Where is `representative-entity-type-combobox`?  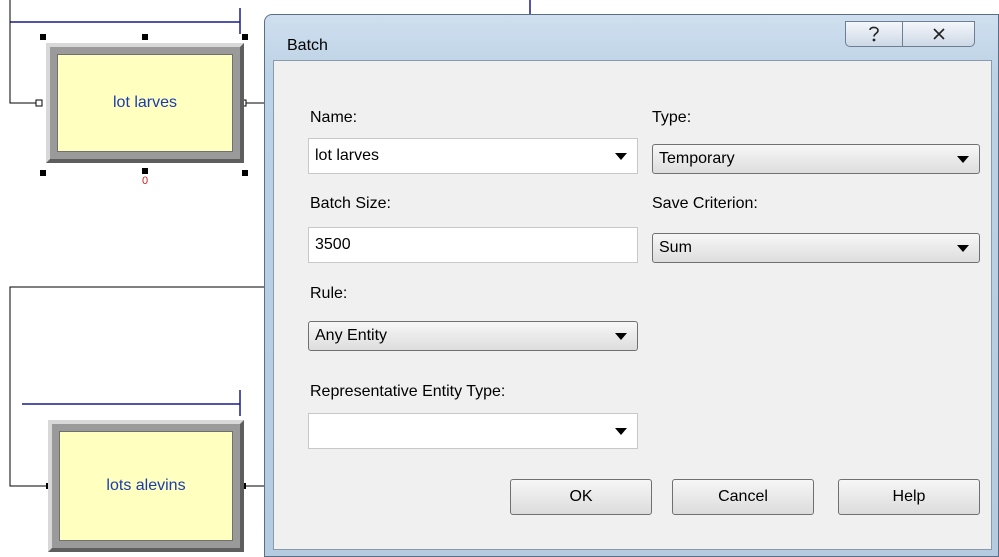
representative-entity-type-combobox is located at coordinates (473, 431).